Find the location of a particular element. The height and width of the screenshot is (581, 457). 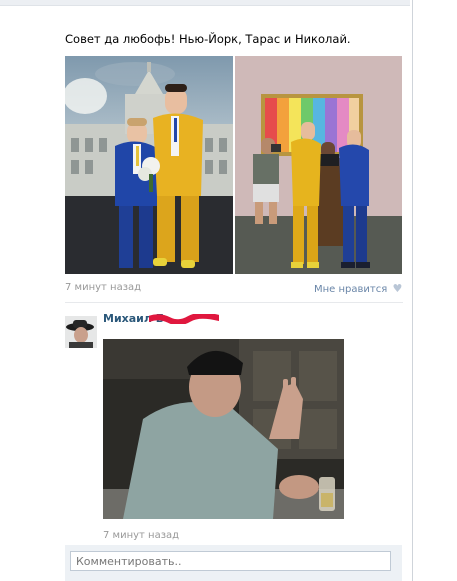

post-timestamp: 7 минут назад is located at coordinates (103, 287).